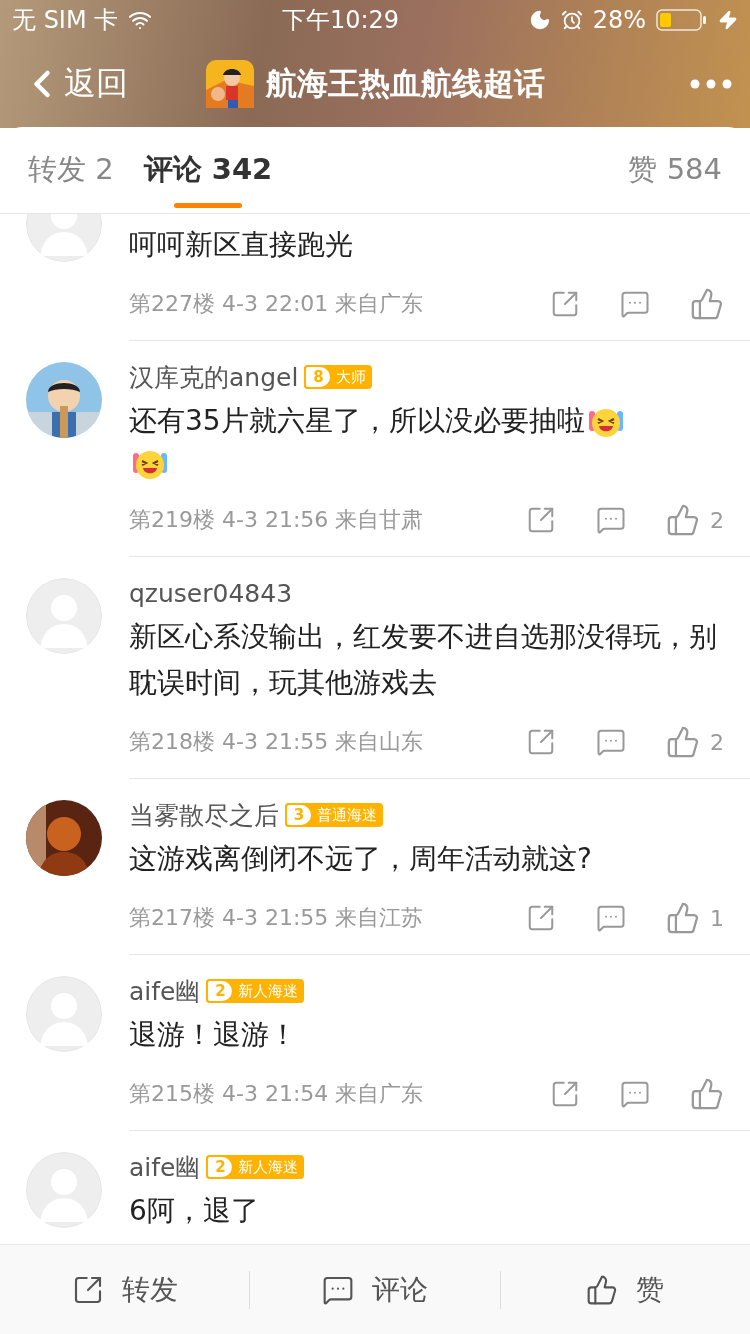 Image resolution: width=750 pixels, height=1334 pixels. I want to click on page-title: 航海王热血航线超话, so click(405, 83).